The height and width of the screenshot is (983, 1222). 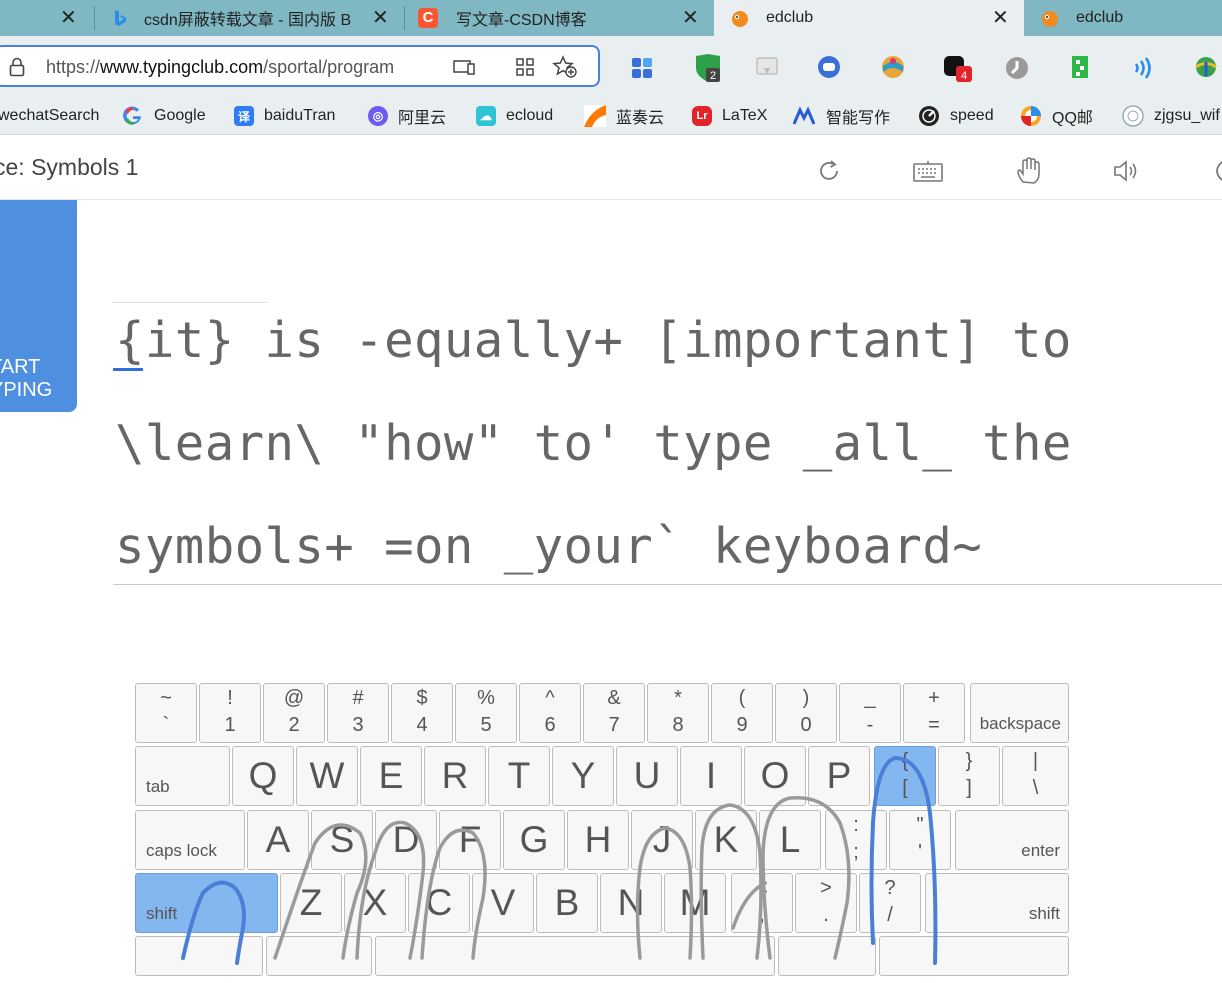 I want to click on apps-icon, so click(x=525, y=67).